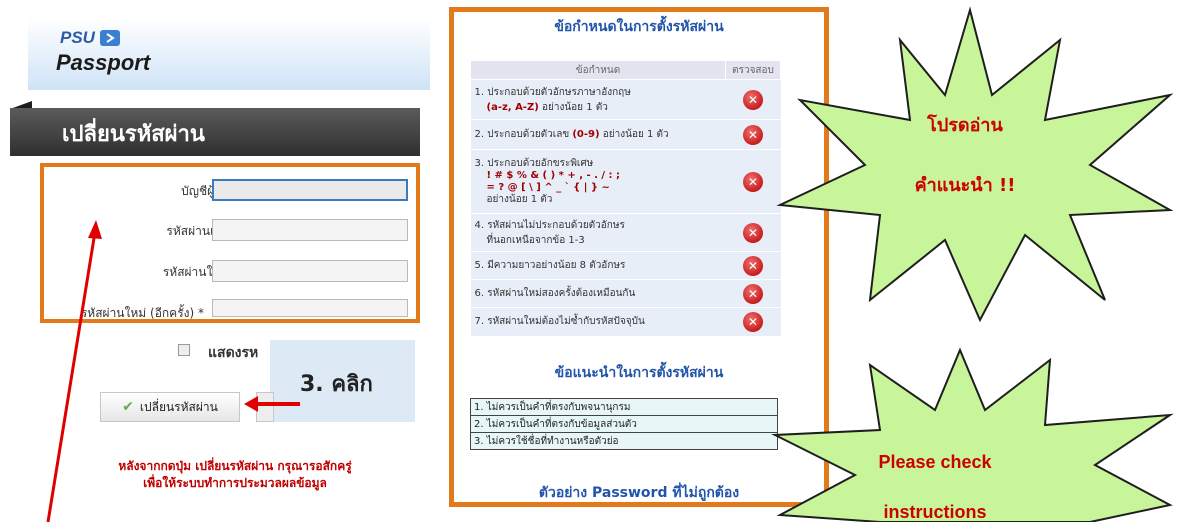 Image resolution: width=1179 pixels, height=523 pixels. I want to click on rule-row: 6. รหัสผ่านใหม่สองครั้งต้องเหมือนกัน ✕, so click(625, 293).